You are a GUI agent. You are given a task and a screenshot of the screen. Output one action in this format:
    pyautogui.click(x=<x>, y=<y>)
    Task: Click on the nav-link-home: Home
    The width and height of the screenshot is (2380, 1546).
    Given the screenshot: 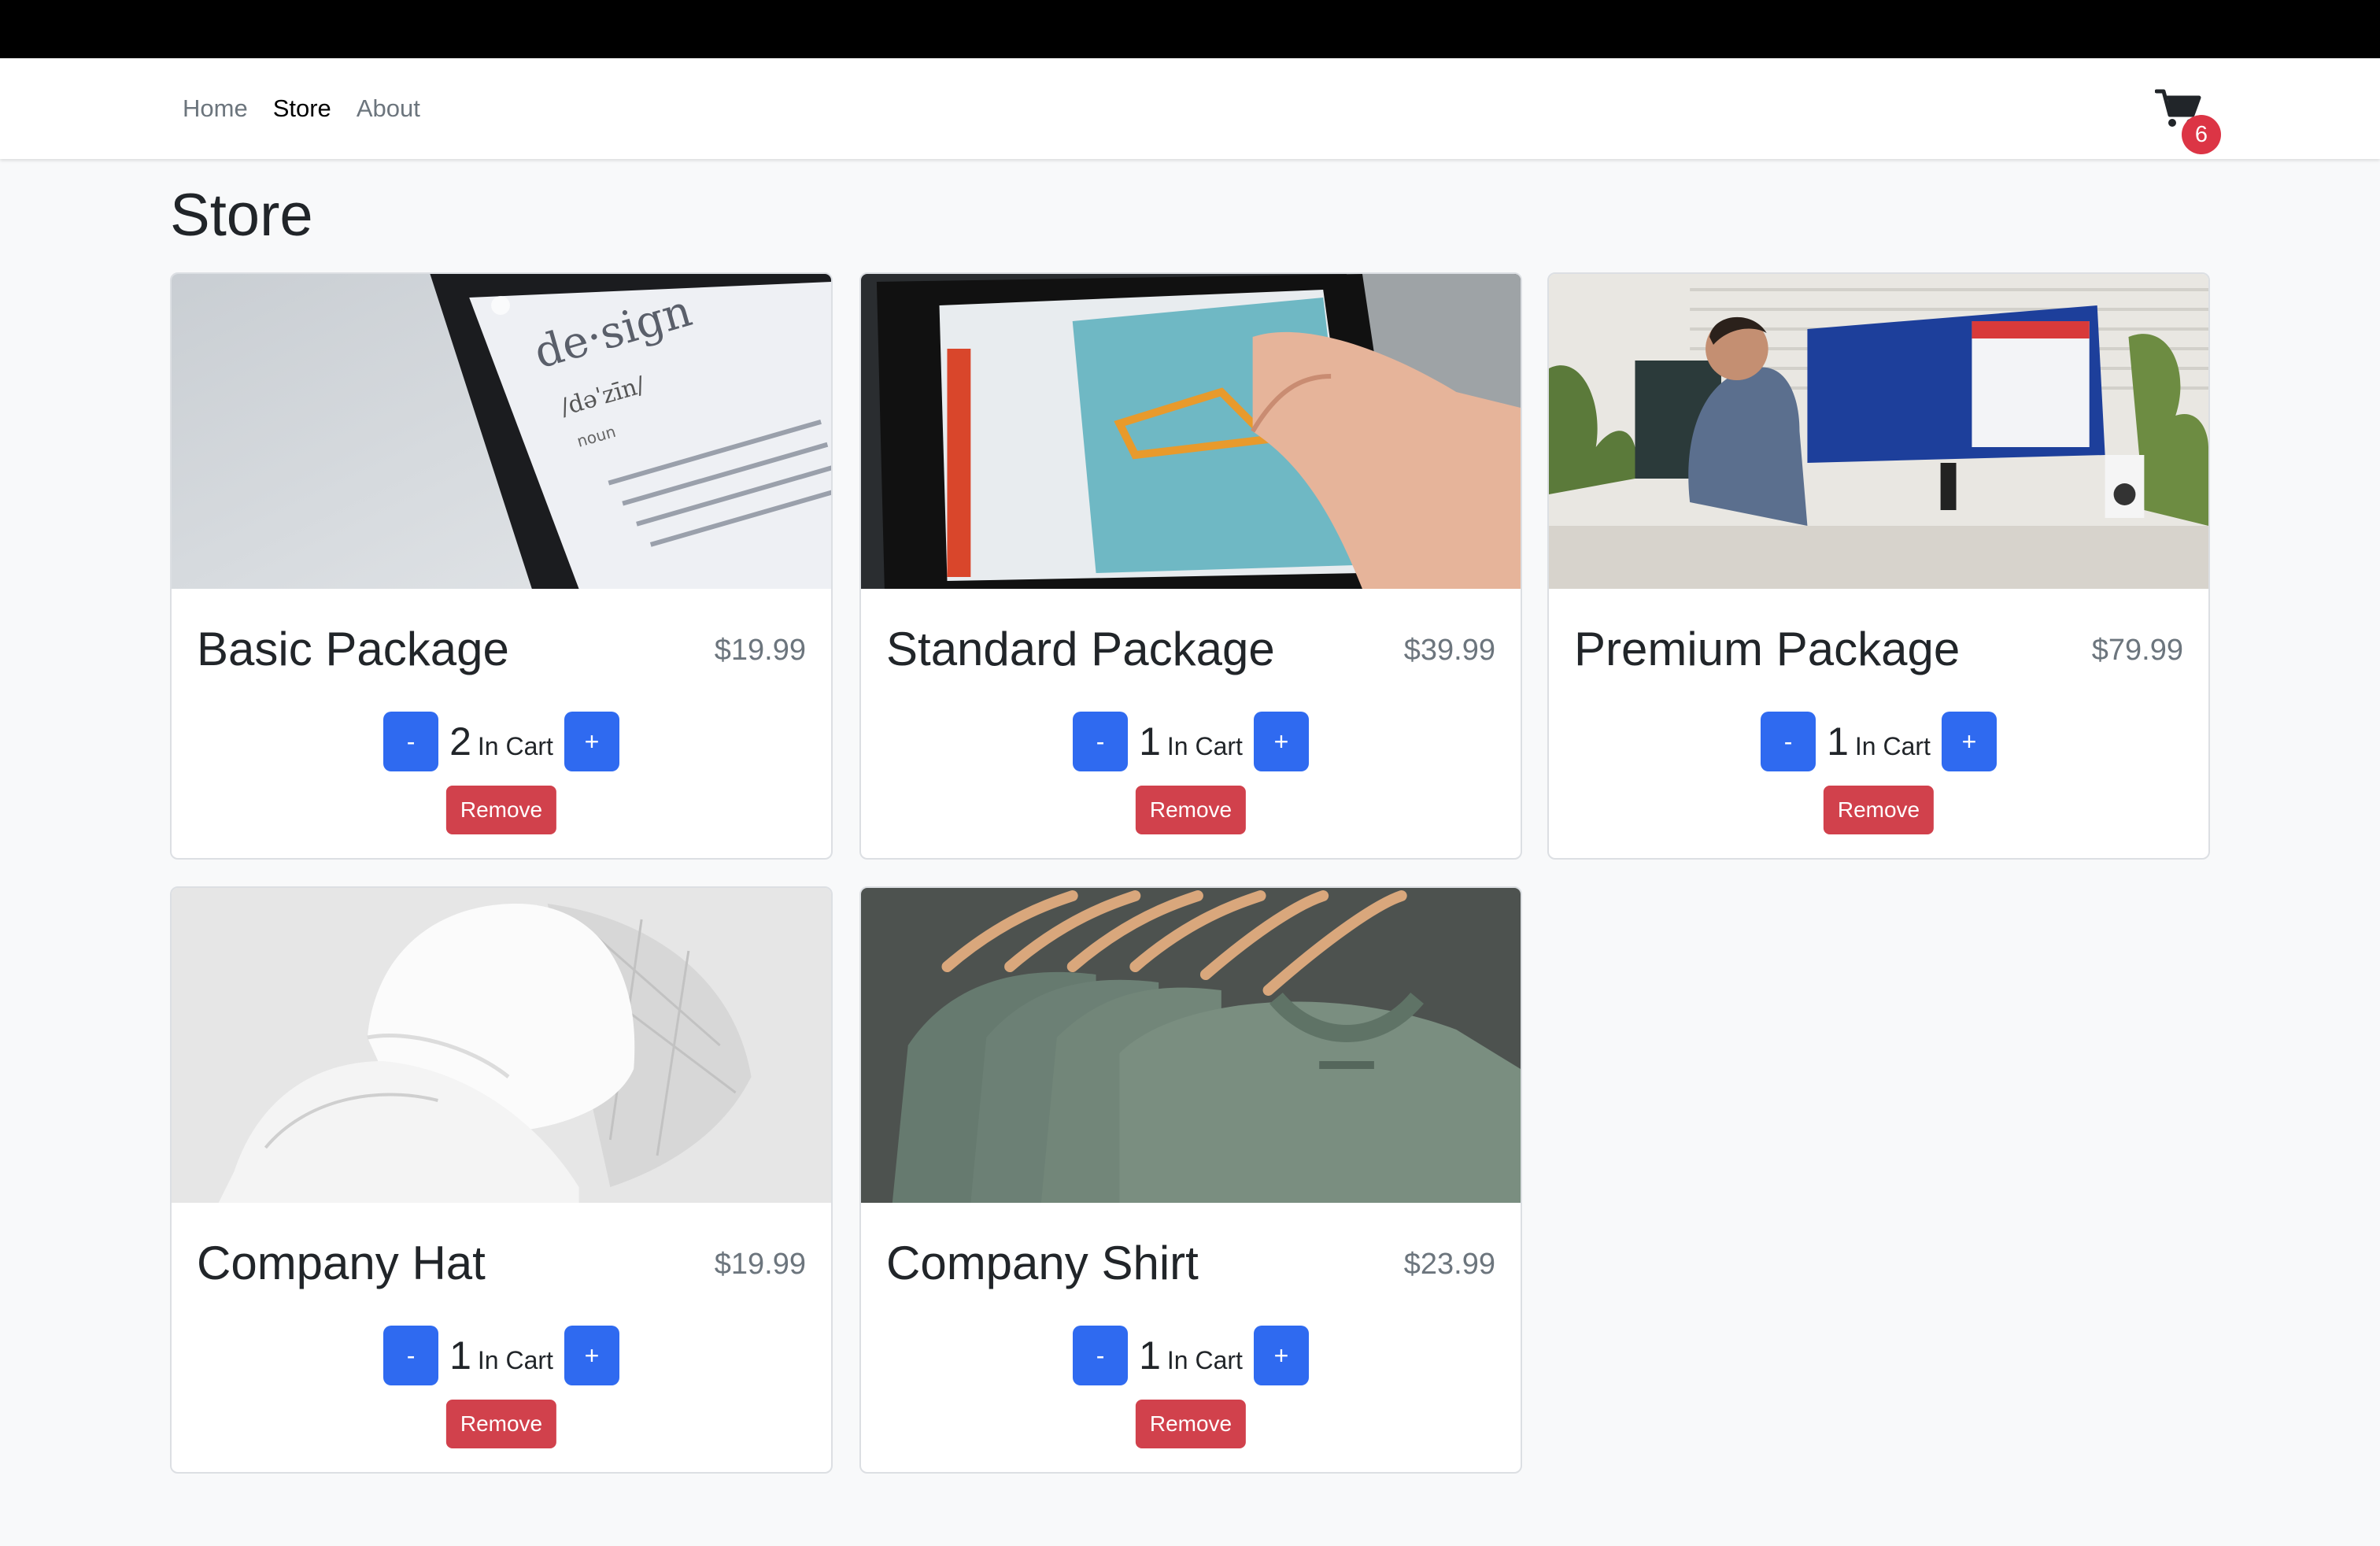 What is the action you would take?
    pyautogui.click(x=216, y=108)
    